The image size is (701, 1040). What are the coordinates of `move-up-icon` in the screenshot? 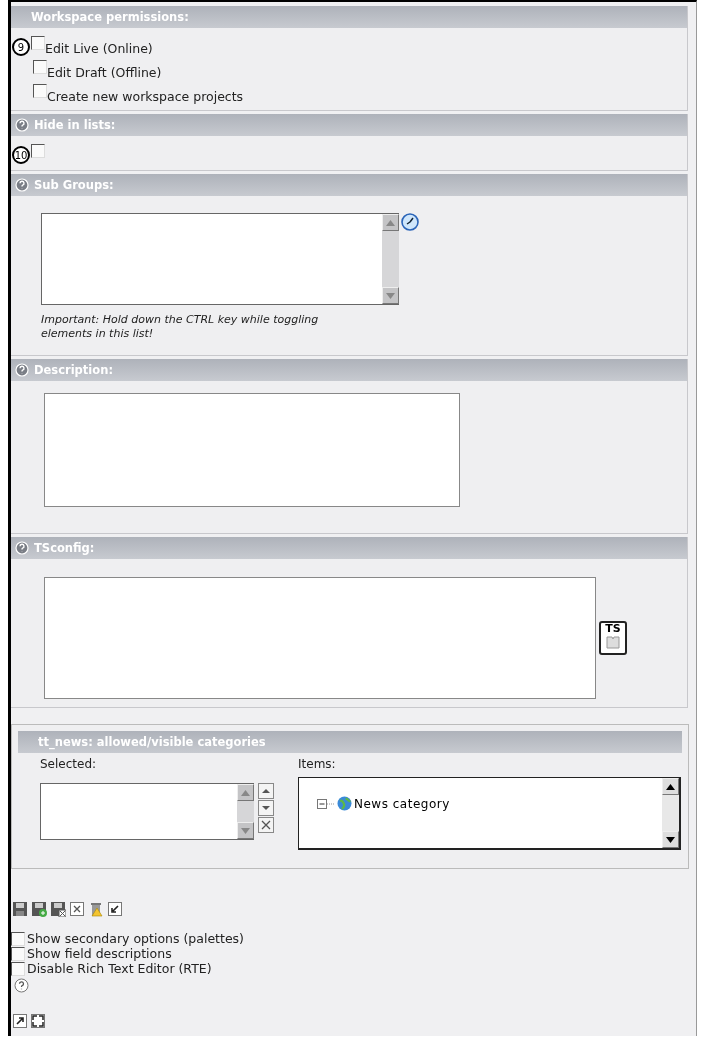 It's located at (266, 791).